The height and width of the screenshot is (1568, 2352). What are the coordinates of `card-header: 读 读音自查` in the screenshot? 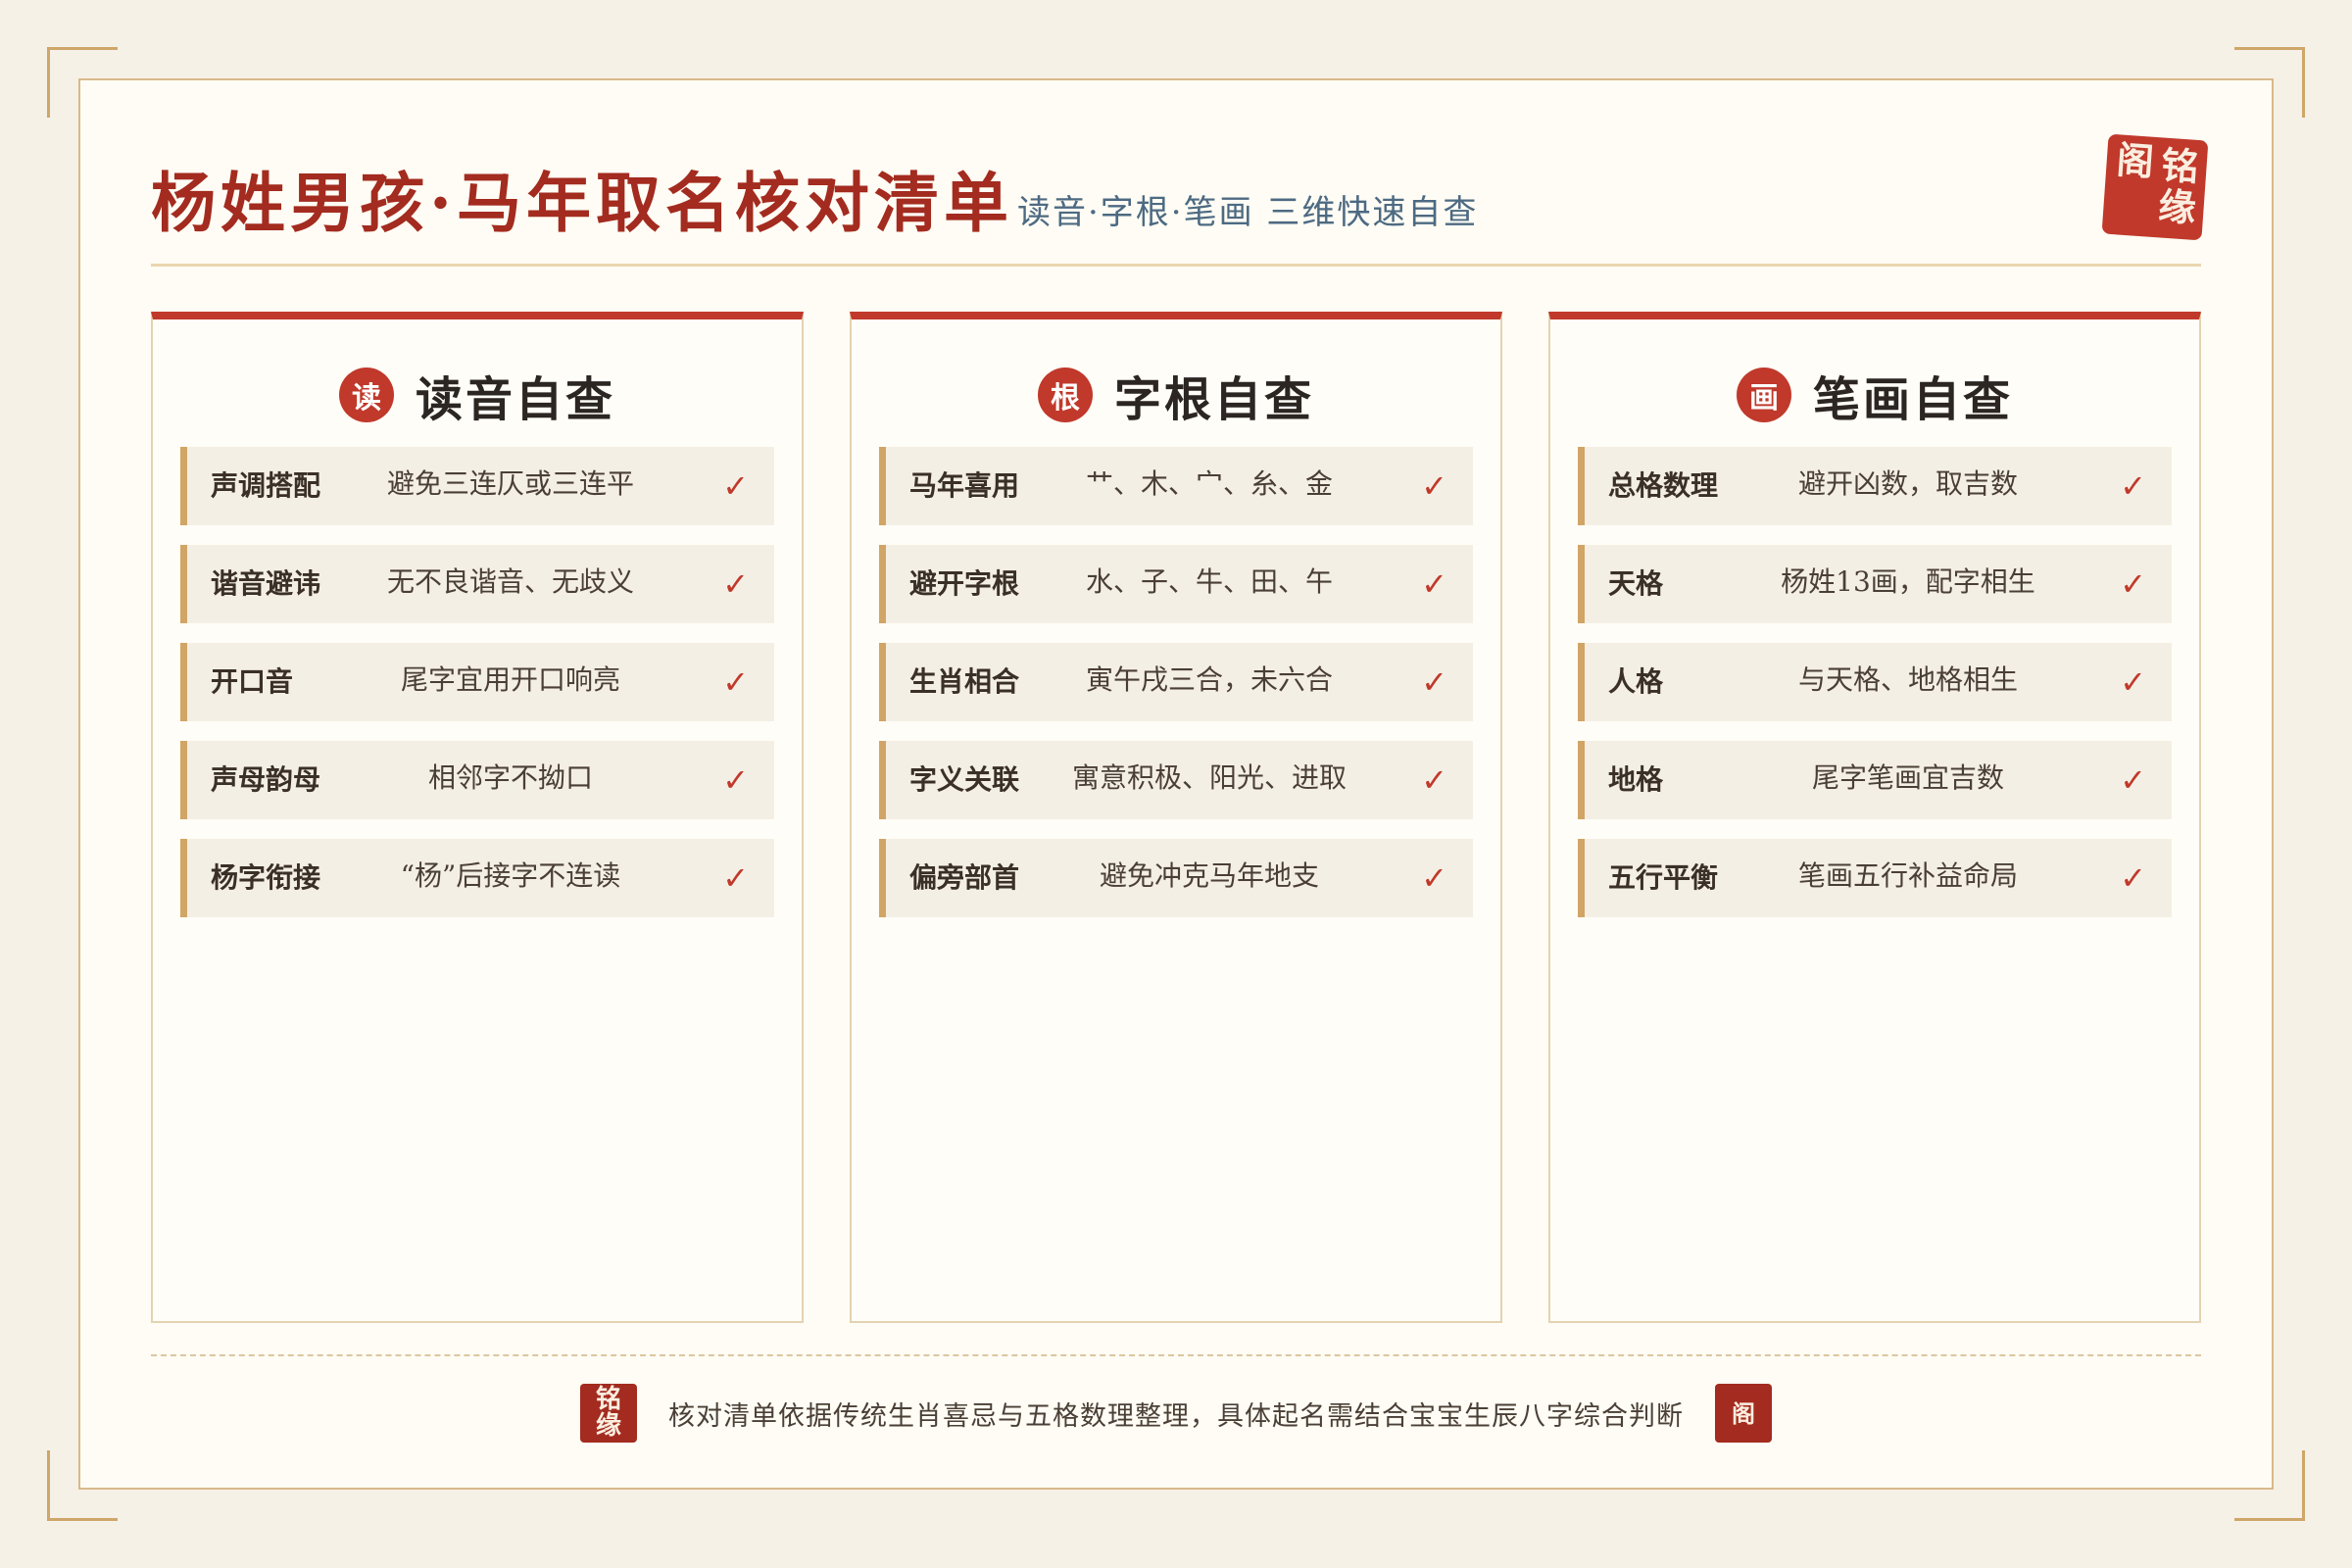 It's located at (477, 395).